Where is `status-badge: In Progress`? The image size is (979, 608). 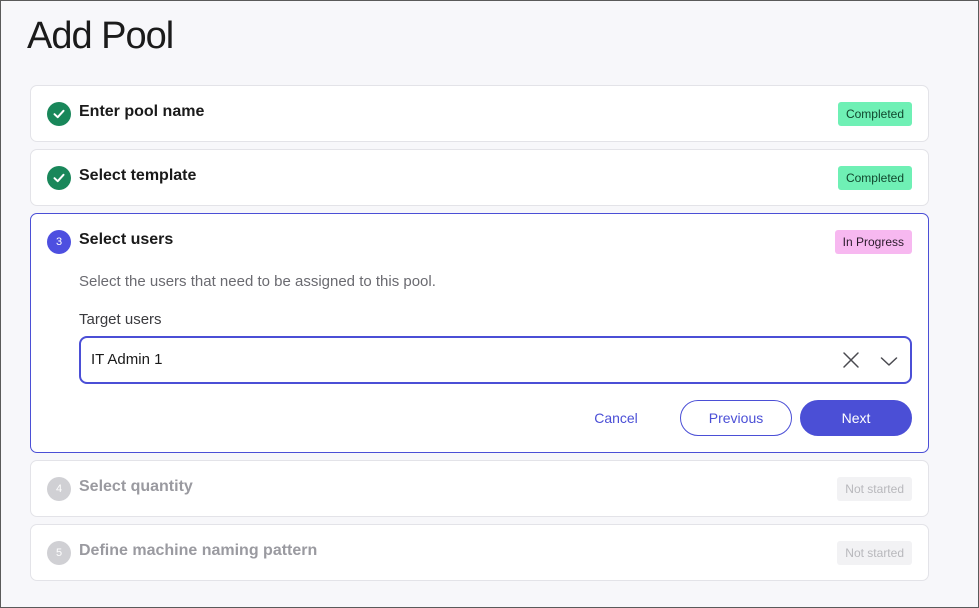
status-badge: In Progress is located at coordinates (873, 242).